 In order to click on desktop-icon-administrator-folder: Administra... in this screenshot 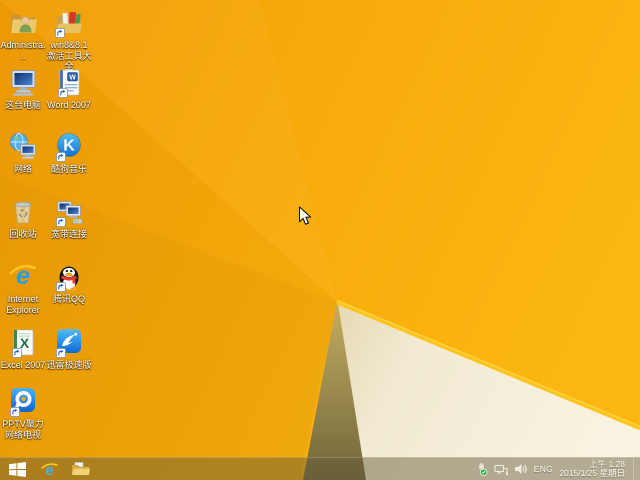, I will do `click(23, 34)`.